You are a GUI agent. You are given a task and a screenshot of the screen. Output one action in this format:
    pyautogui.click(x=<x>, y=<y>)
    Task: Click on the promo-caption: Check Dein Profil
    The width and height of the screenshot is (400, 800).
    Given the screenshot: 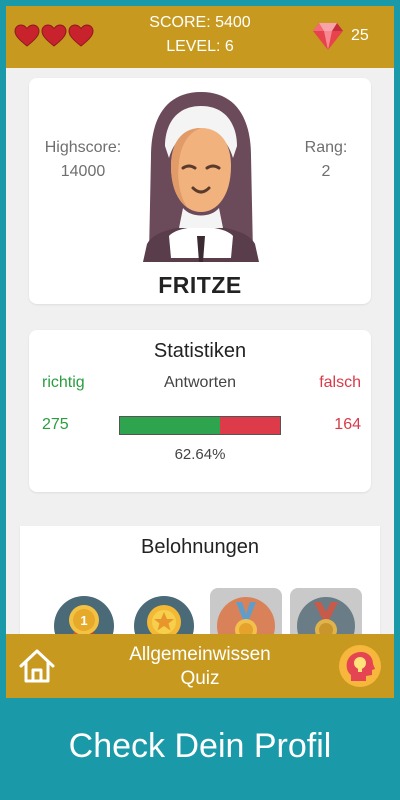 What is the action you would take?
    pyautogui.click(x=200, y=746)
    